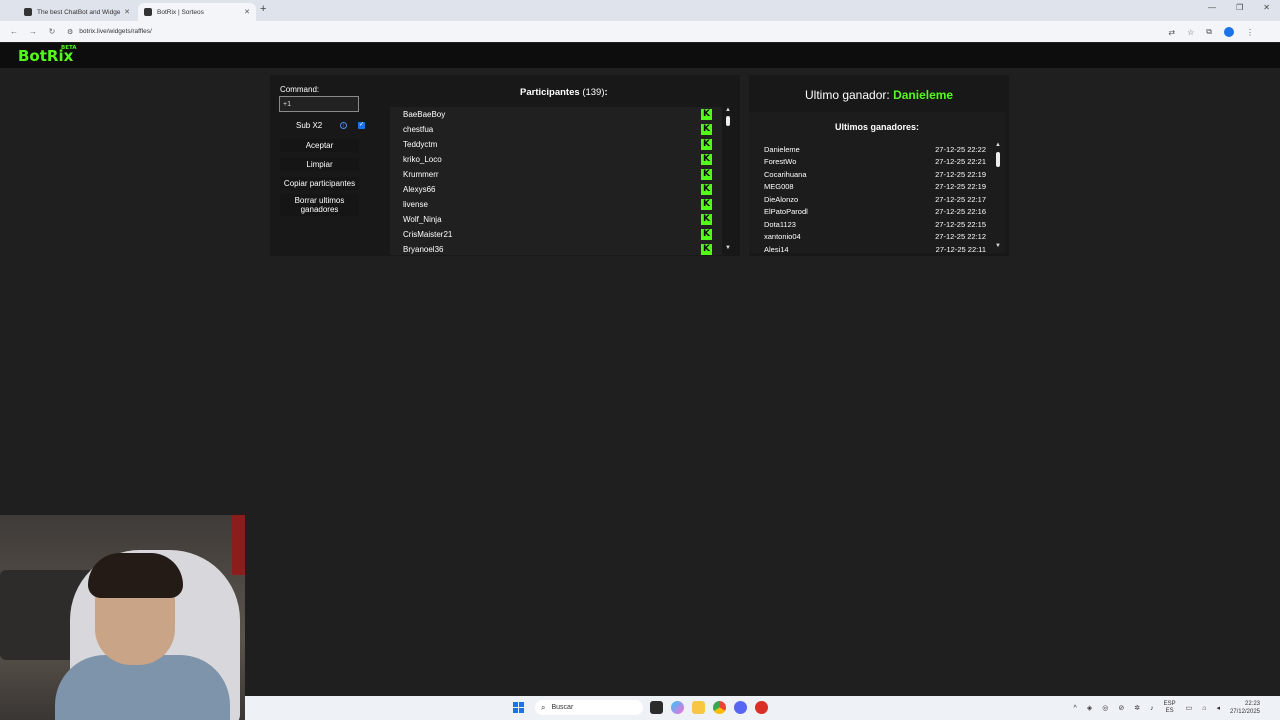 Image resolution: width=1280 pixels, height=720 pixels. I want to click on url-field: ⚙ botrix.live/widgets/raffles/, so click(607, 32).